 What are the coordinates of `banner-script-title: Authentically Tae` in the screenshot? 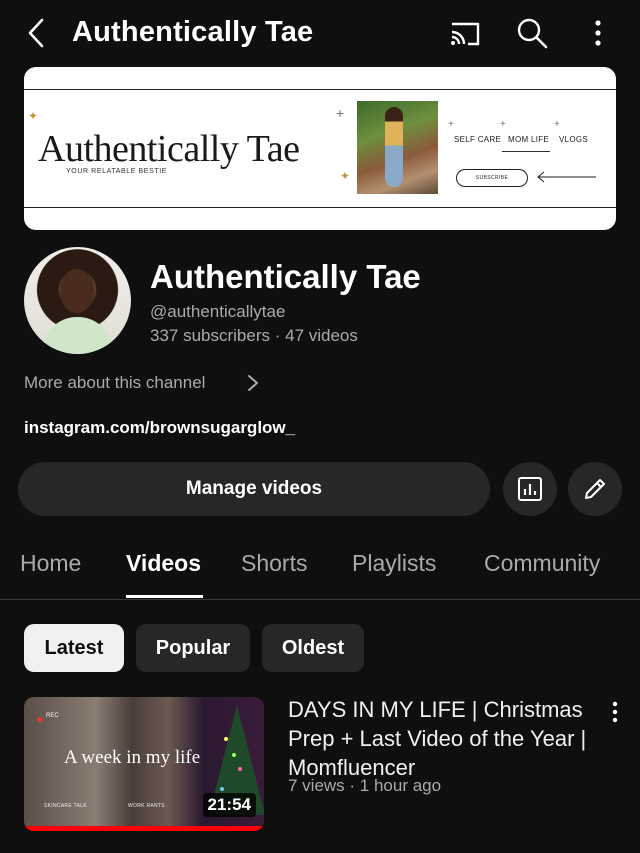 It's located at (169, 149).